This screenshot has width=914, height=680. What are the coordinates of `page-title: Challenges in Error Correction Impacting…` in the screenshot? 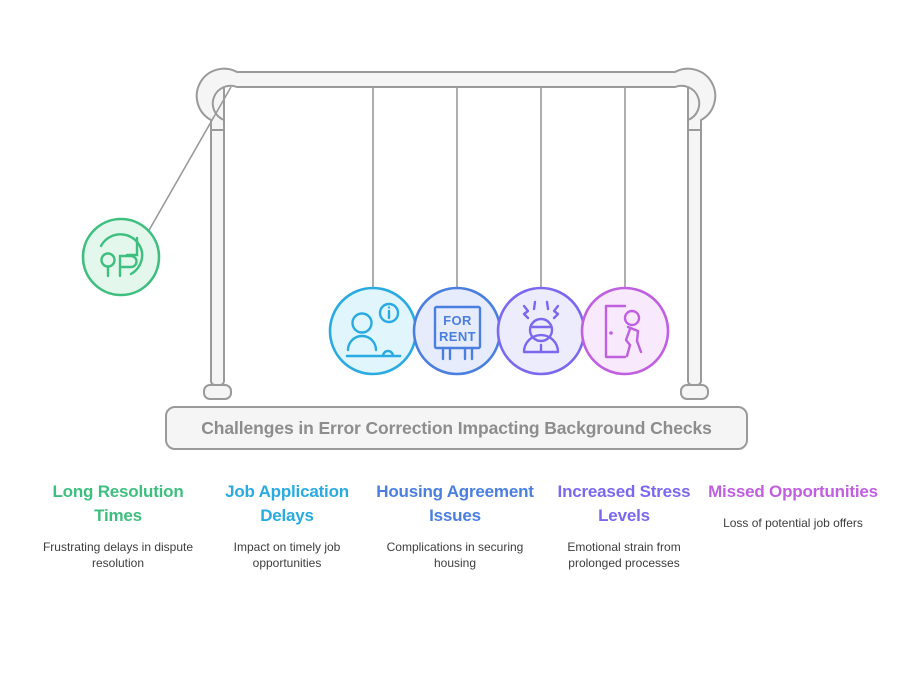 It's located at (456, 427).